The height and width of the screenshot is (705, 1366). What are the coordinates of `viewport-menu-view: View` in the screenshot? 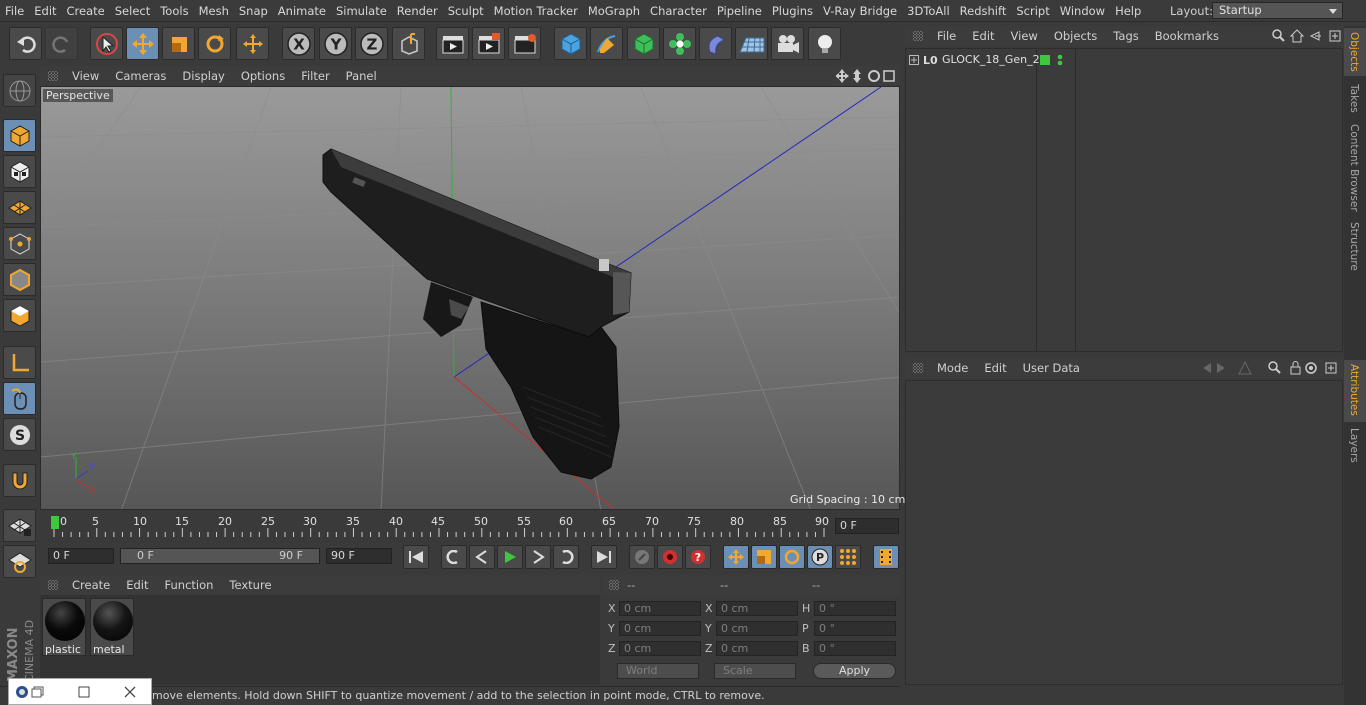 It's located at (85, 76).